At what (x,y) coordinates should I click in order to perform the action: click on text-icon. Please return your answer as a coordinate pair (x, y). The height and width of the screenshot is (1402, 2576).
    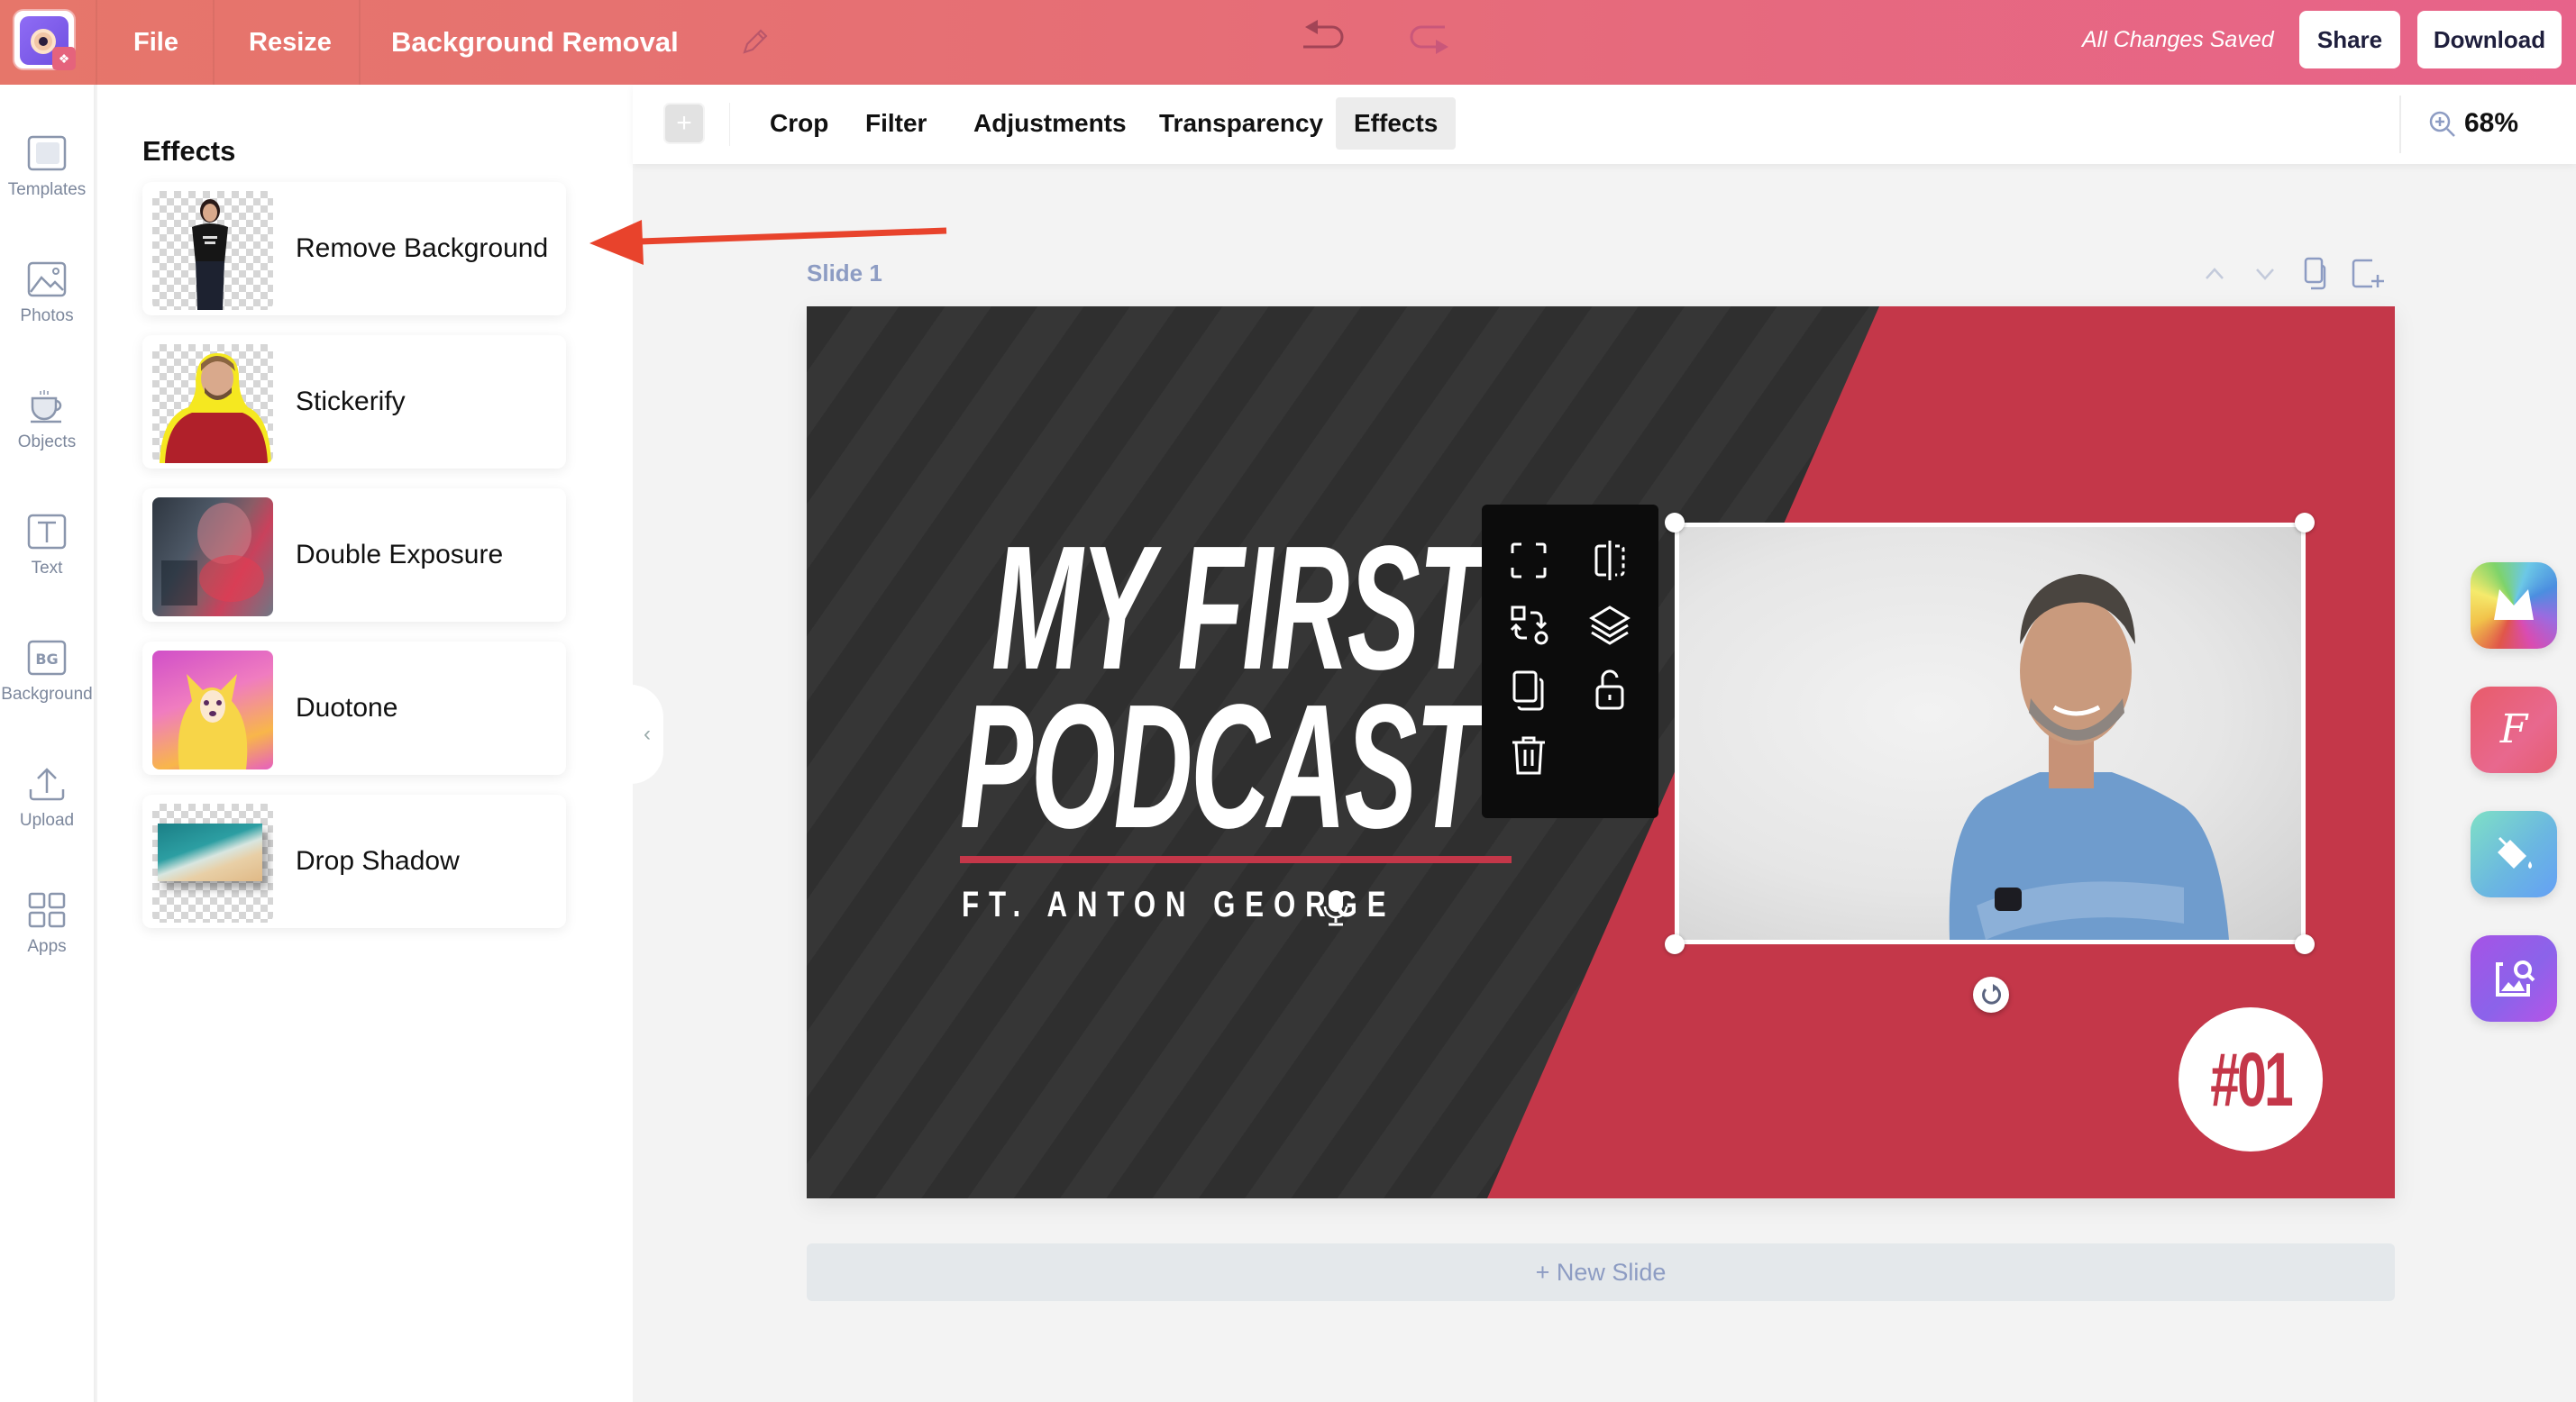
    Looking at the image, I should click on (47, 532).